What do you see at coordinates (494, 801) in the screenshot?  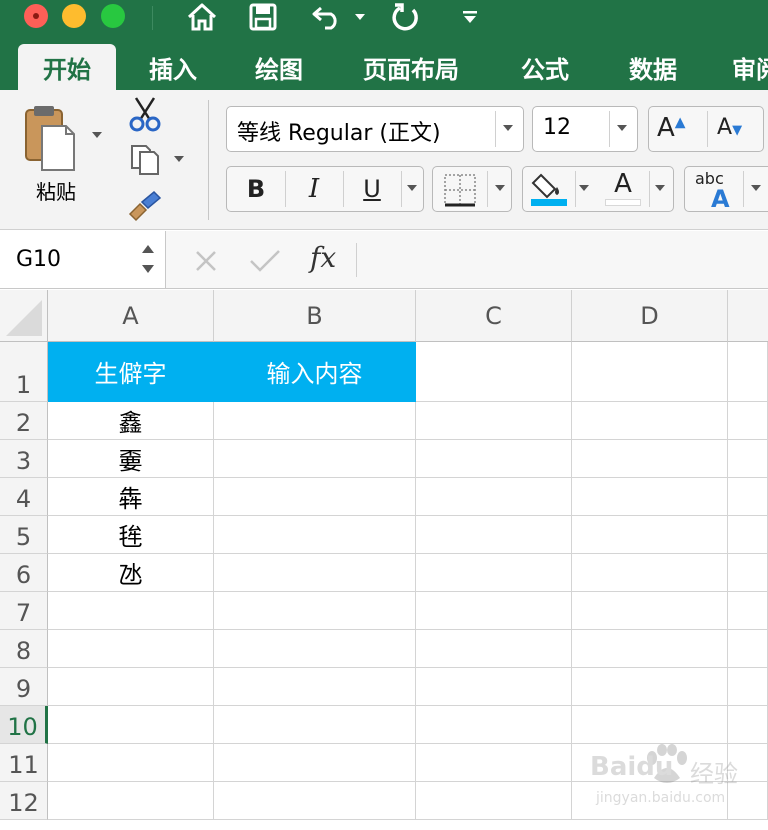 I see `cell-c12` at bounding box center [494, 801].